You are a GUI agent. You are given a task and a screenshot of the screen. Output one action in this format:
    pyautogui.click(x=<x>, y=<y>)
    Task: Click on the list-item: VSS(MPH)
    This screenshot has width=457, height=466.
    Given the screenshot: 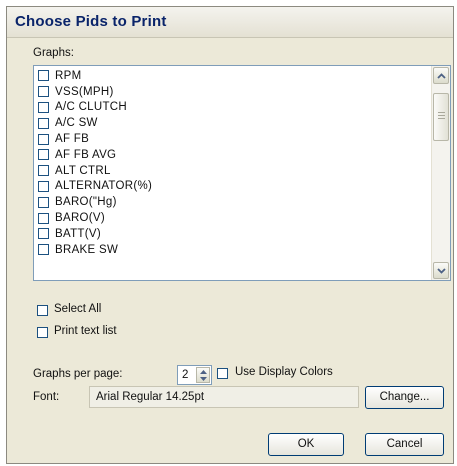 What is the action you would take?
    pyautogui.click(x=233, y=92)
    